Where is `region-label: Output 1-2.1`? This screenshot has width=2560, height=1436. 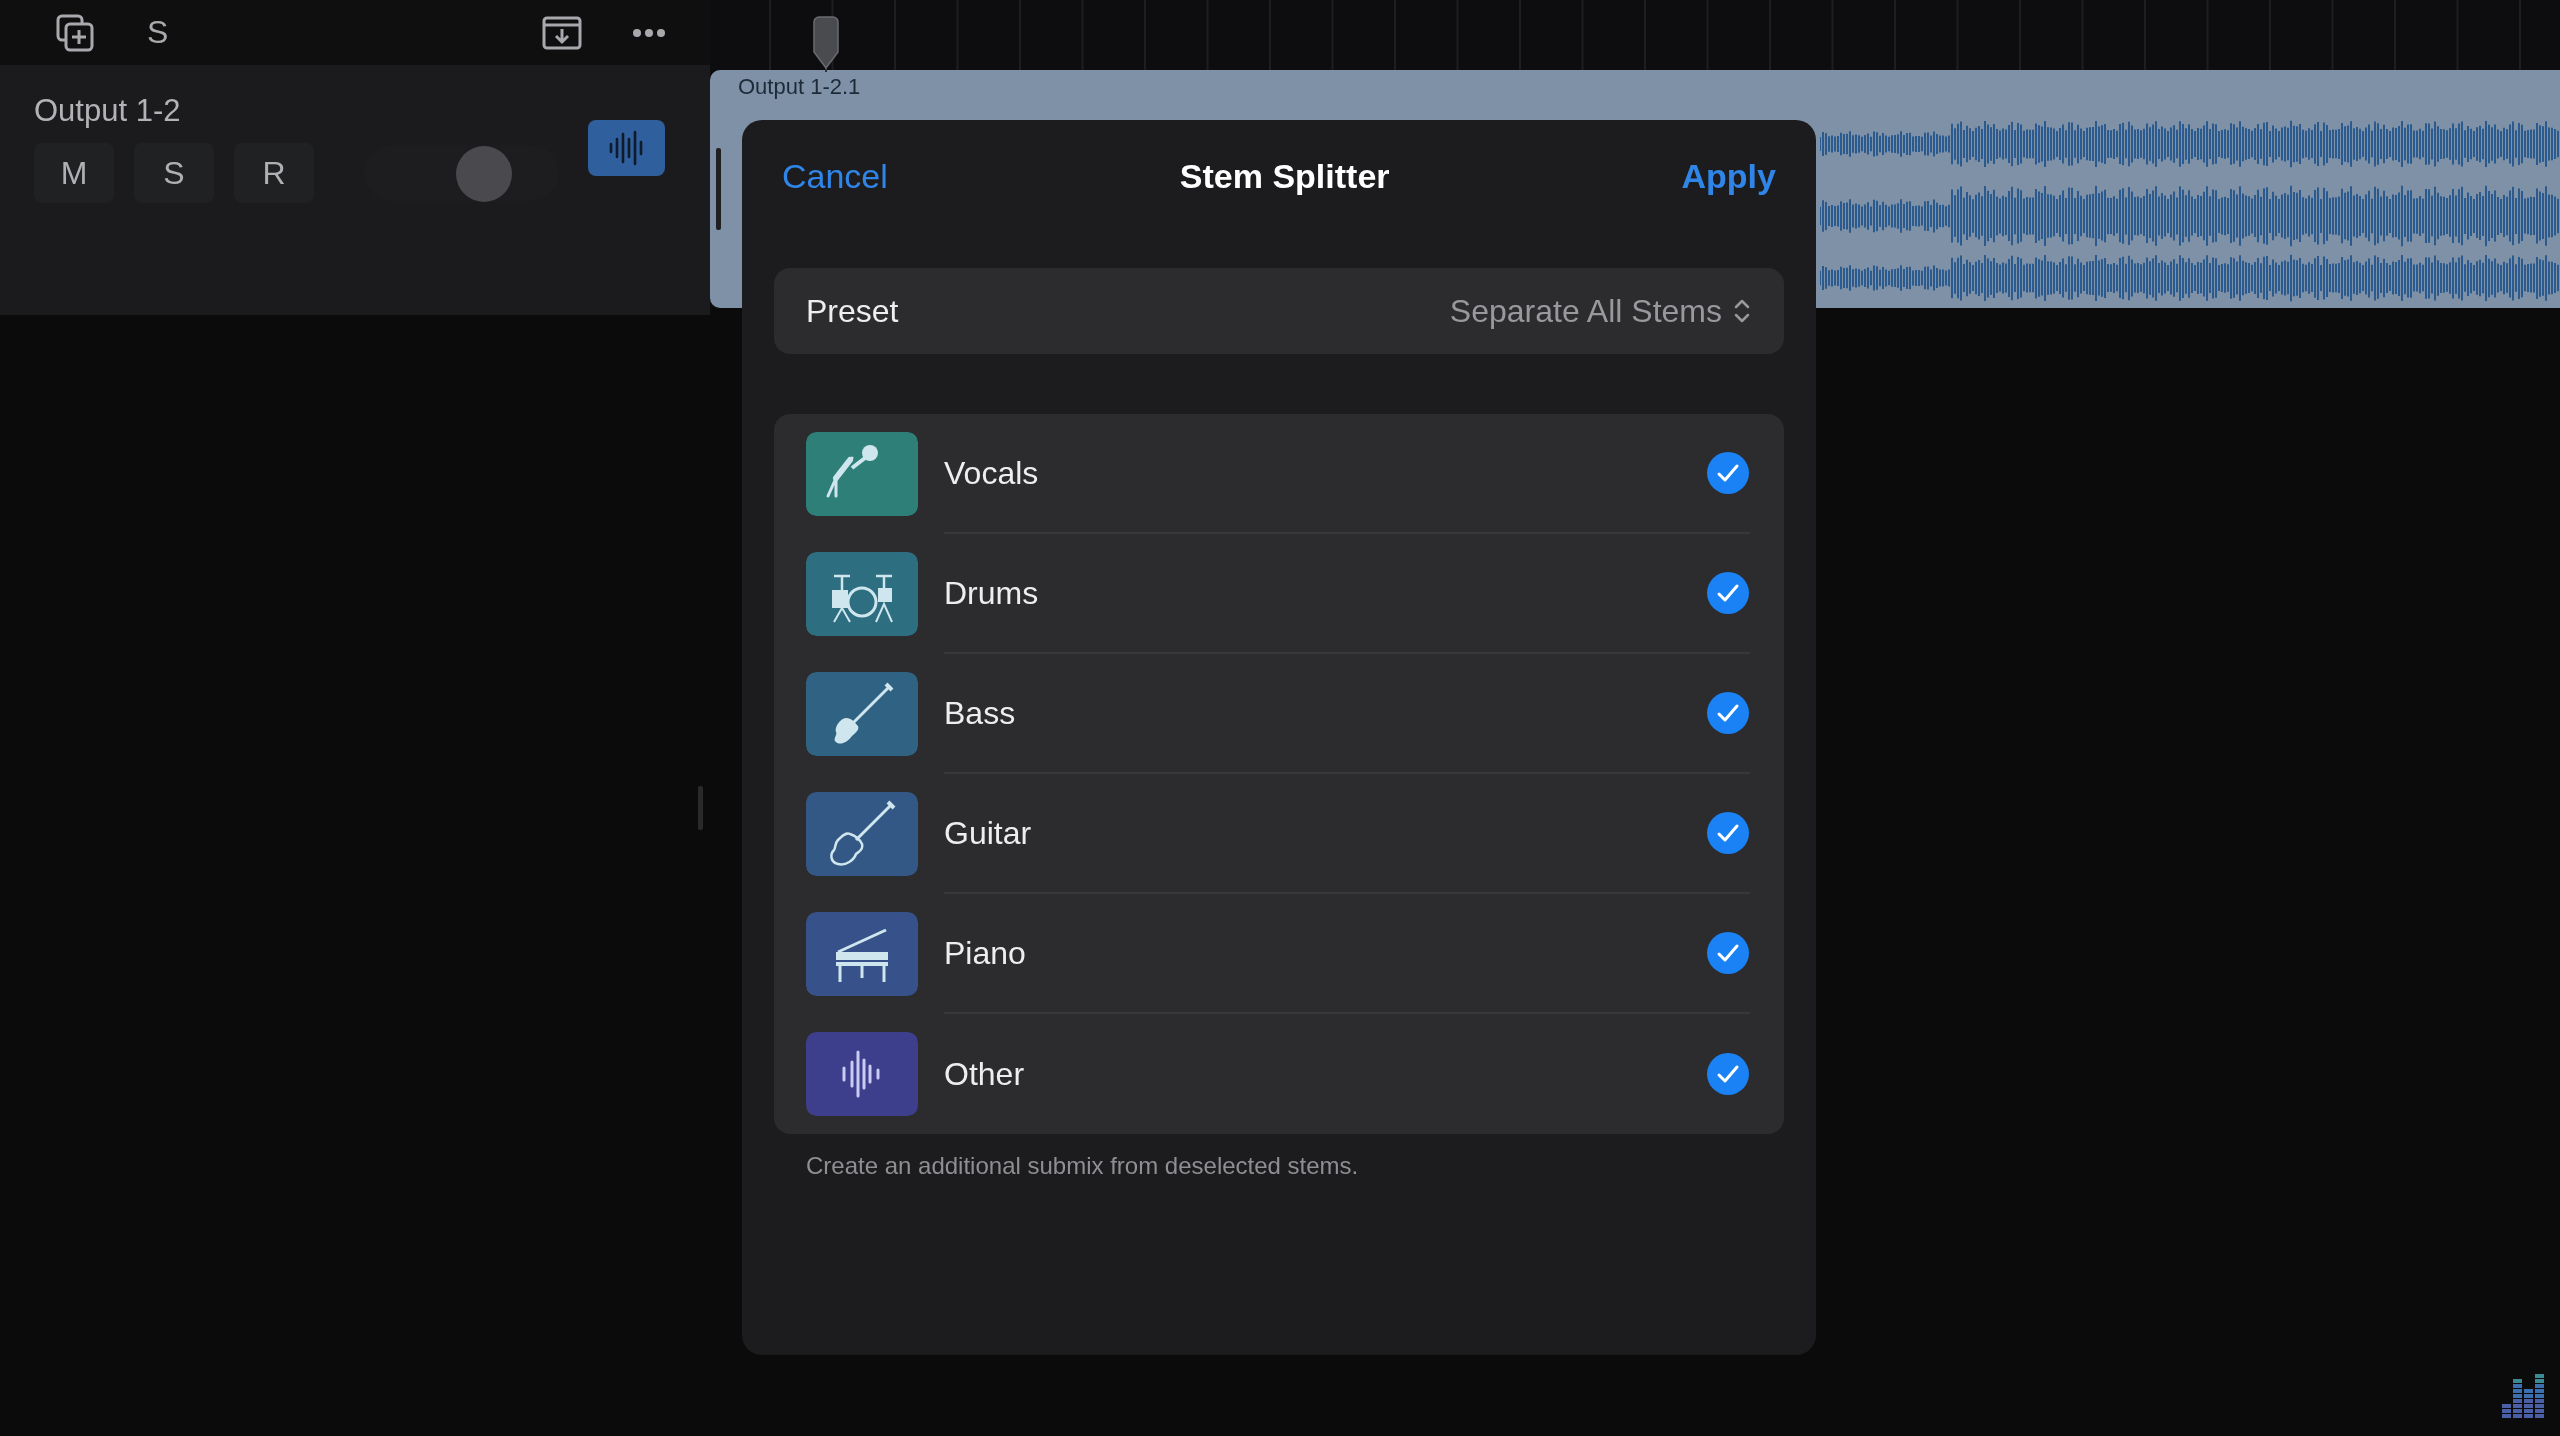
region-label: Output 1-2.1 is located at coordinates (799, 87).